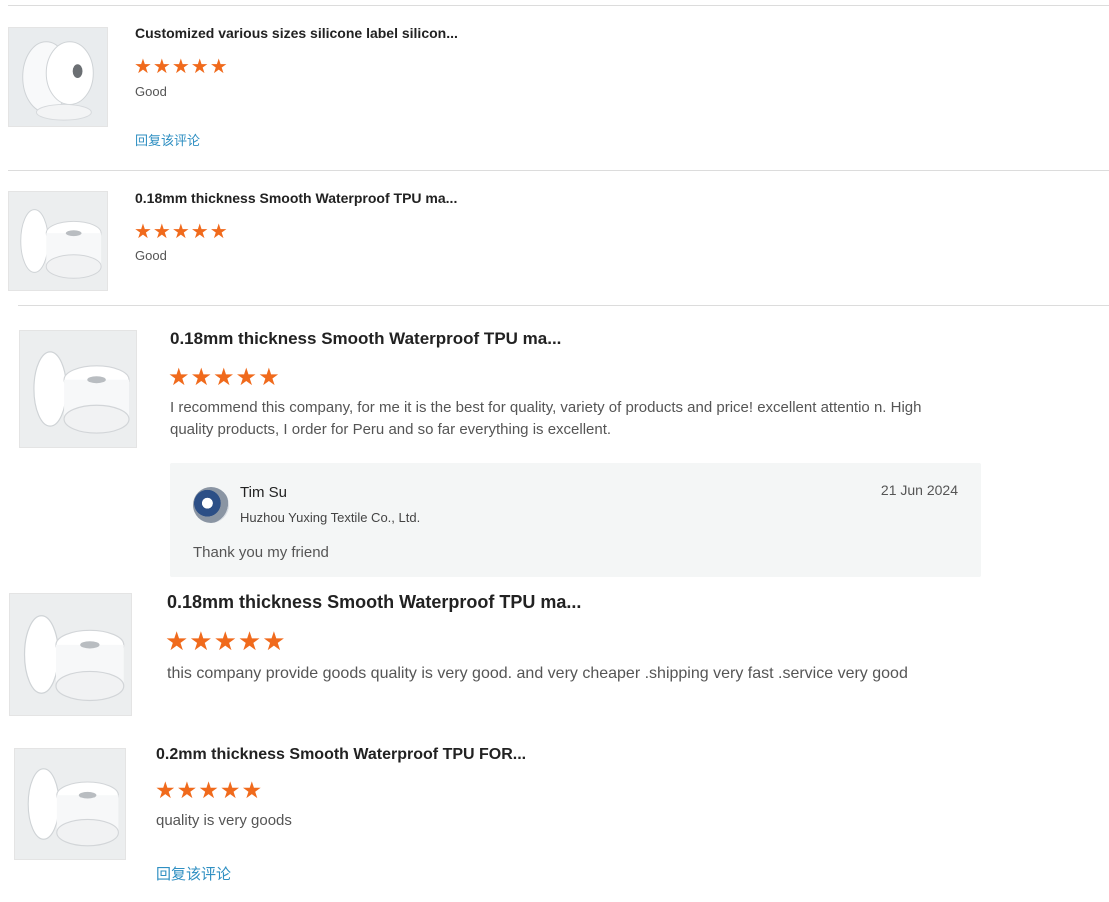 The height and width of the screenshot is (902, 1109). Describe the element at coordinates (558, 5) in the screenshot. I see `divider-top` at that location.